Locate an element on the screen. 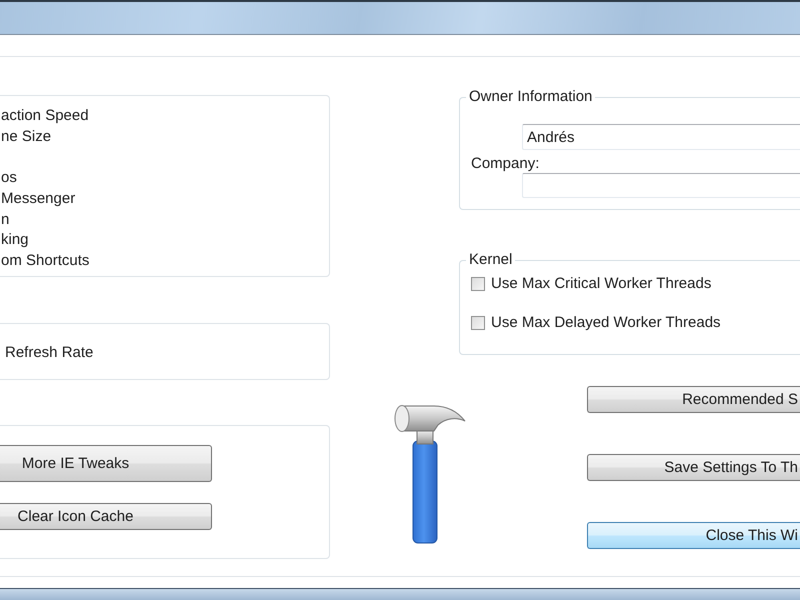 This screenshot has width=800, height=600. action-button: Save Settings To Th is located at coordinates (693, 467).